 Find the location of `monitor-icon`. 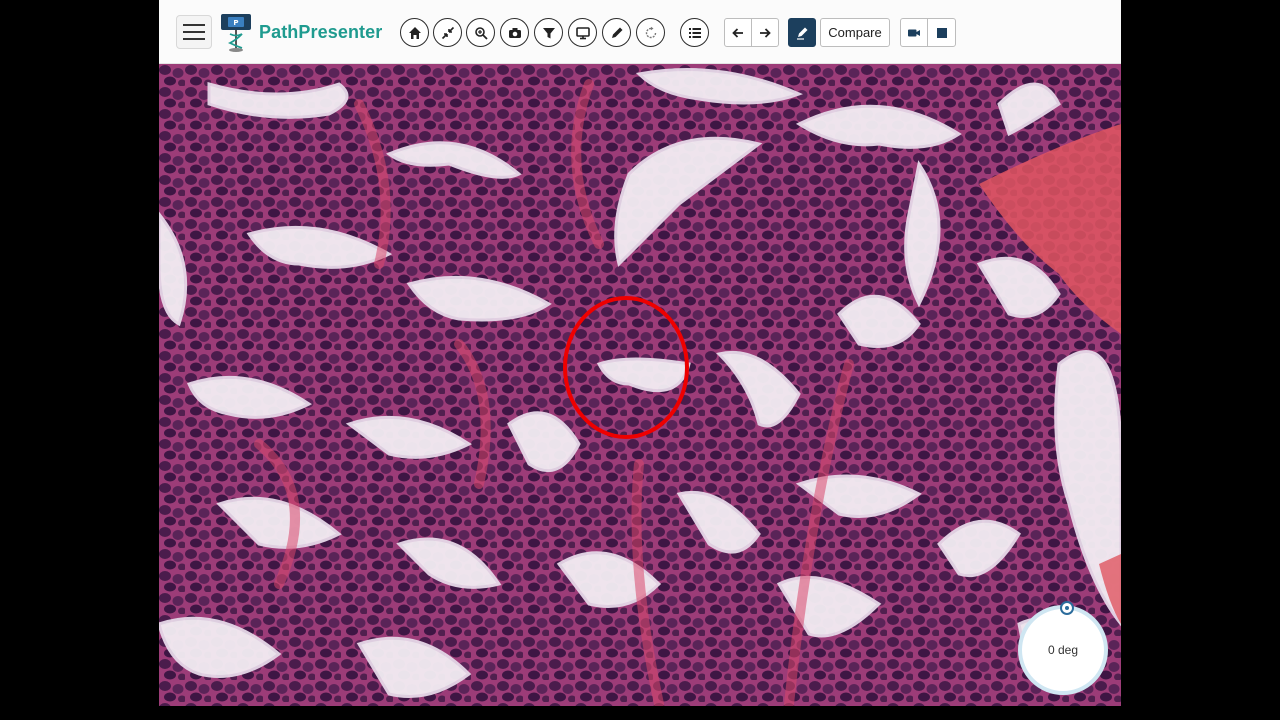

monitor-icon is located at coordinates (582, 32).